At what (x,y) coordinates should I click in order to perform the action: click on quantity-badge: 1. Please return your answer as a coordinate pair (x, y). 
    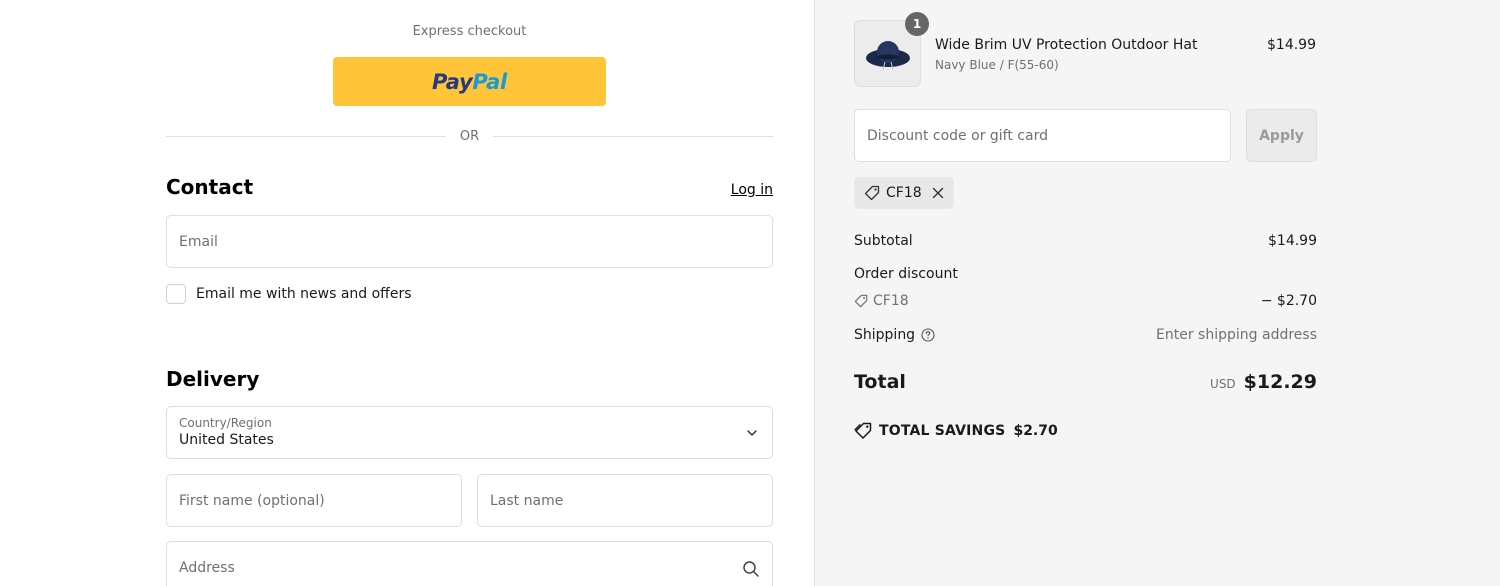
    Looking at the image, I should click on (917, 24).